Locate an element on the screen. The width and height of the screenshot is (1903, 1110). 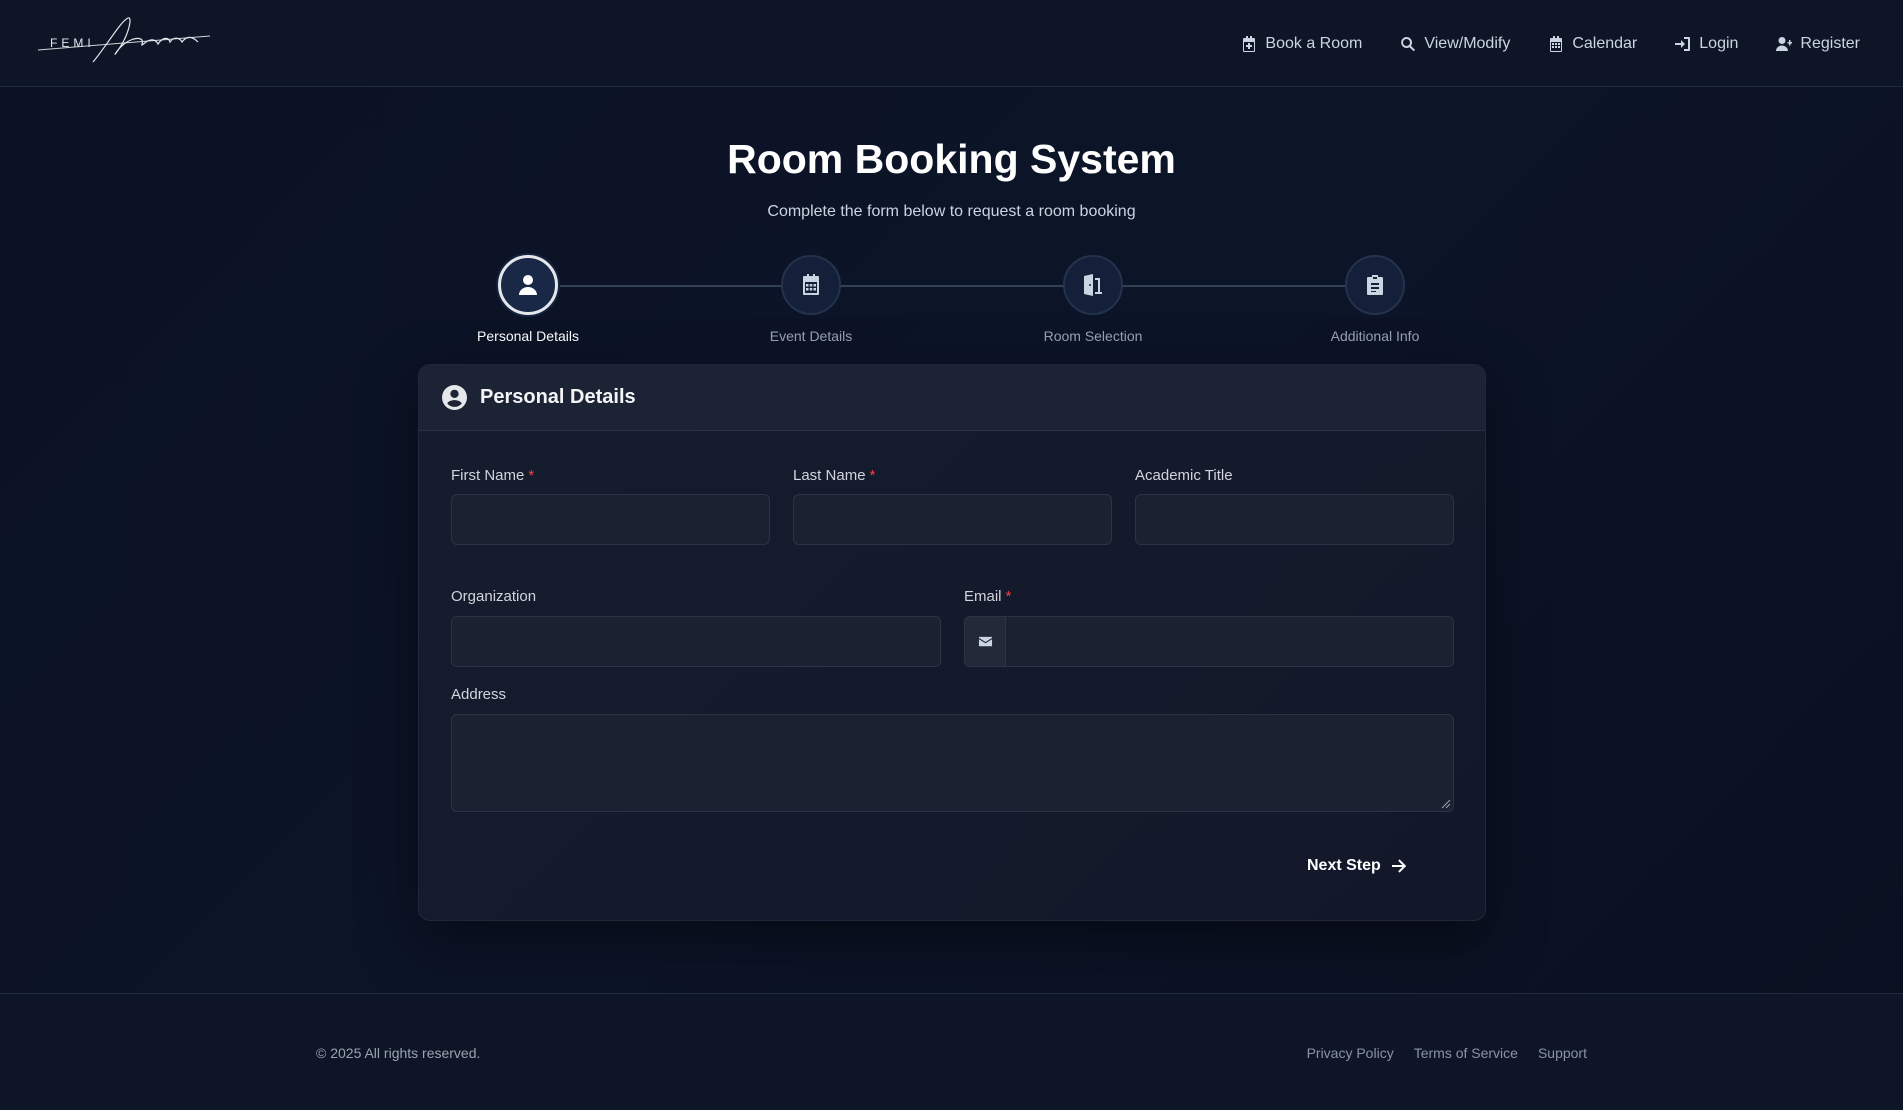
nav-calendar: Calendar is located at coordinates (1592, 44).